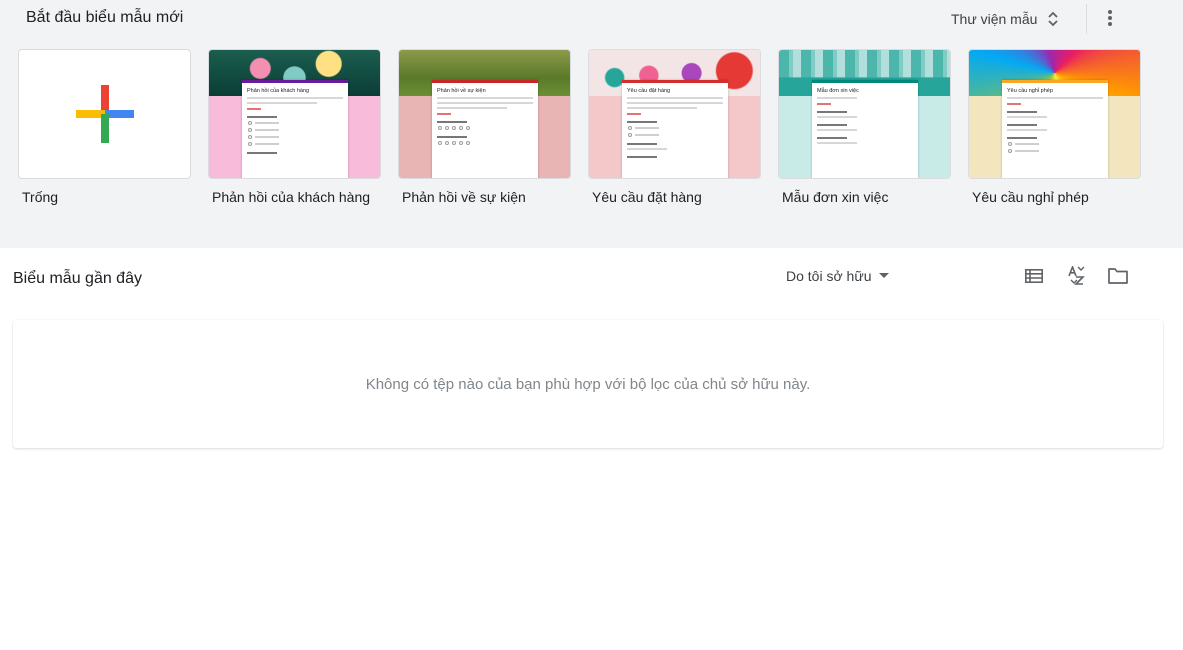 This screenshot has width=1183, height=650. I want to click on template-library-label: Thư viện mẫu, so click(994, 19).